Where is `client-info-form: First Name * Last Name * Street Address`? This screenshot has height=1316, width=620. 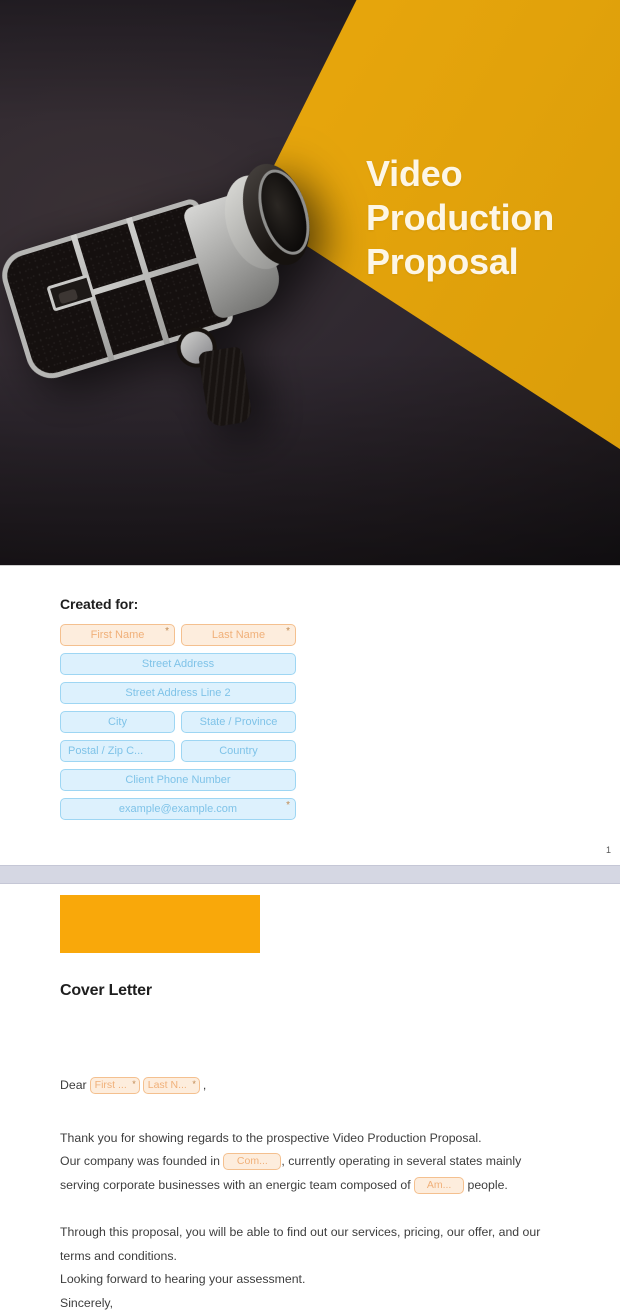
client-info-form: First Name * Last Name * Street Address is located at coordinates (178, 722).